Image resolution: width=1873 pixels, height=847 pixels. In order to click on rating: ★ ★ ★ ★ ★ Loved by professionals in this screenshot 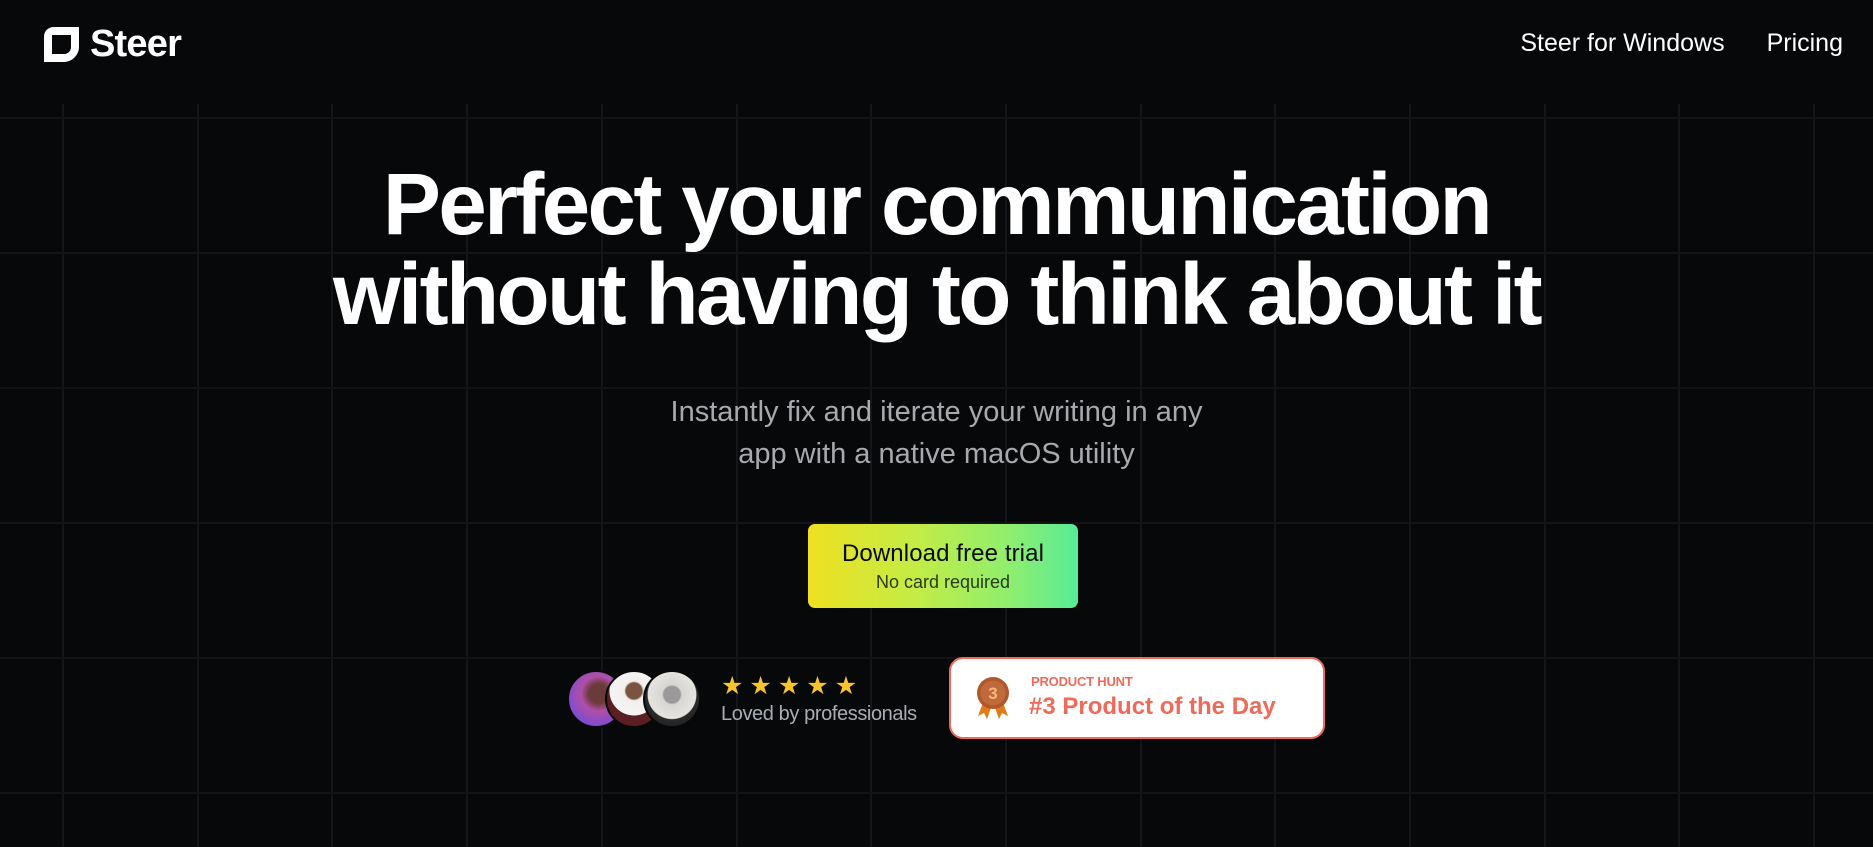, I will do `click(819, 699)`.